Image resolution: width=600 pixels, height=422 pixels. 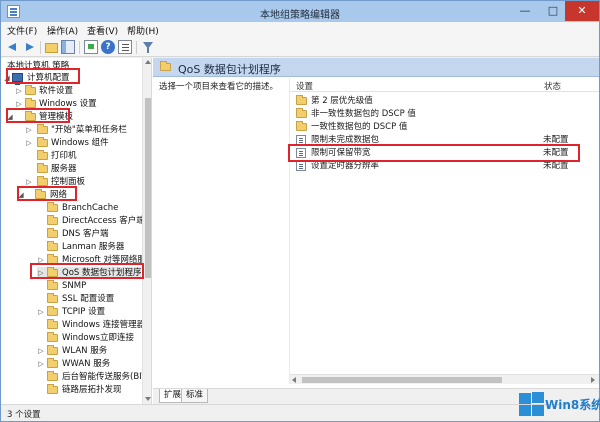 What do you see at coordinates (104, 377) in the screenshot?
I see `tree-item-label: 后台智能传送服务(BIT` at bounding box center [104, 377].